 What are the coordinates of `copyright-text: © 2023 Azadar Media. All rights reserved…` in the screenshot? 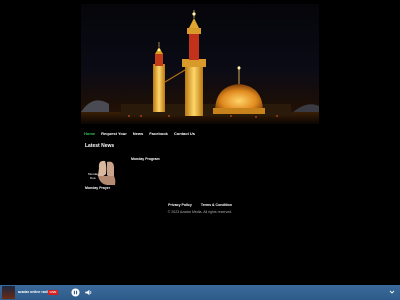 It's located at (200, 212).